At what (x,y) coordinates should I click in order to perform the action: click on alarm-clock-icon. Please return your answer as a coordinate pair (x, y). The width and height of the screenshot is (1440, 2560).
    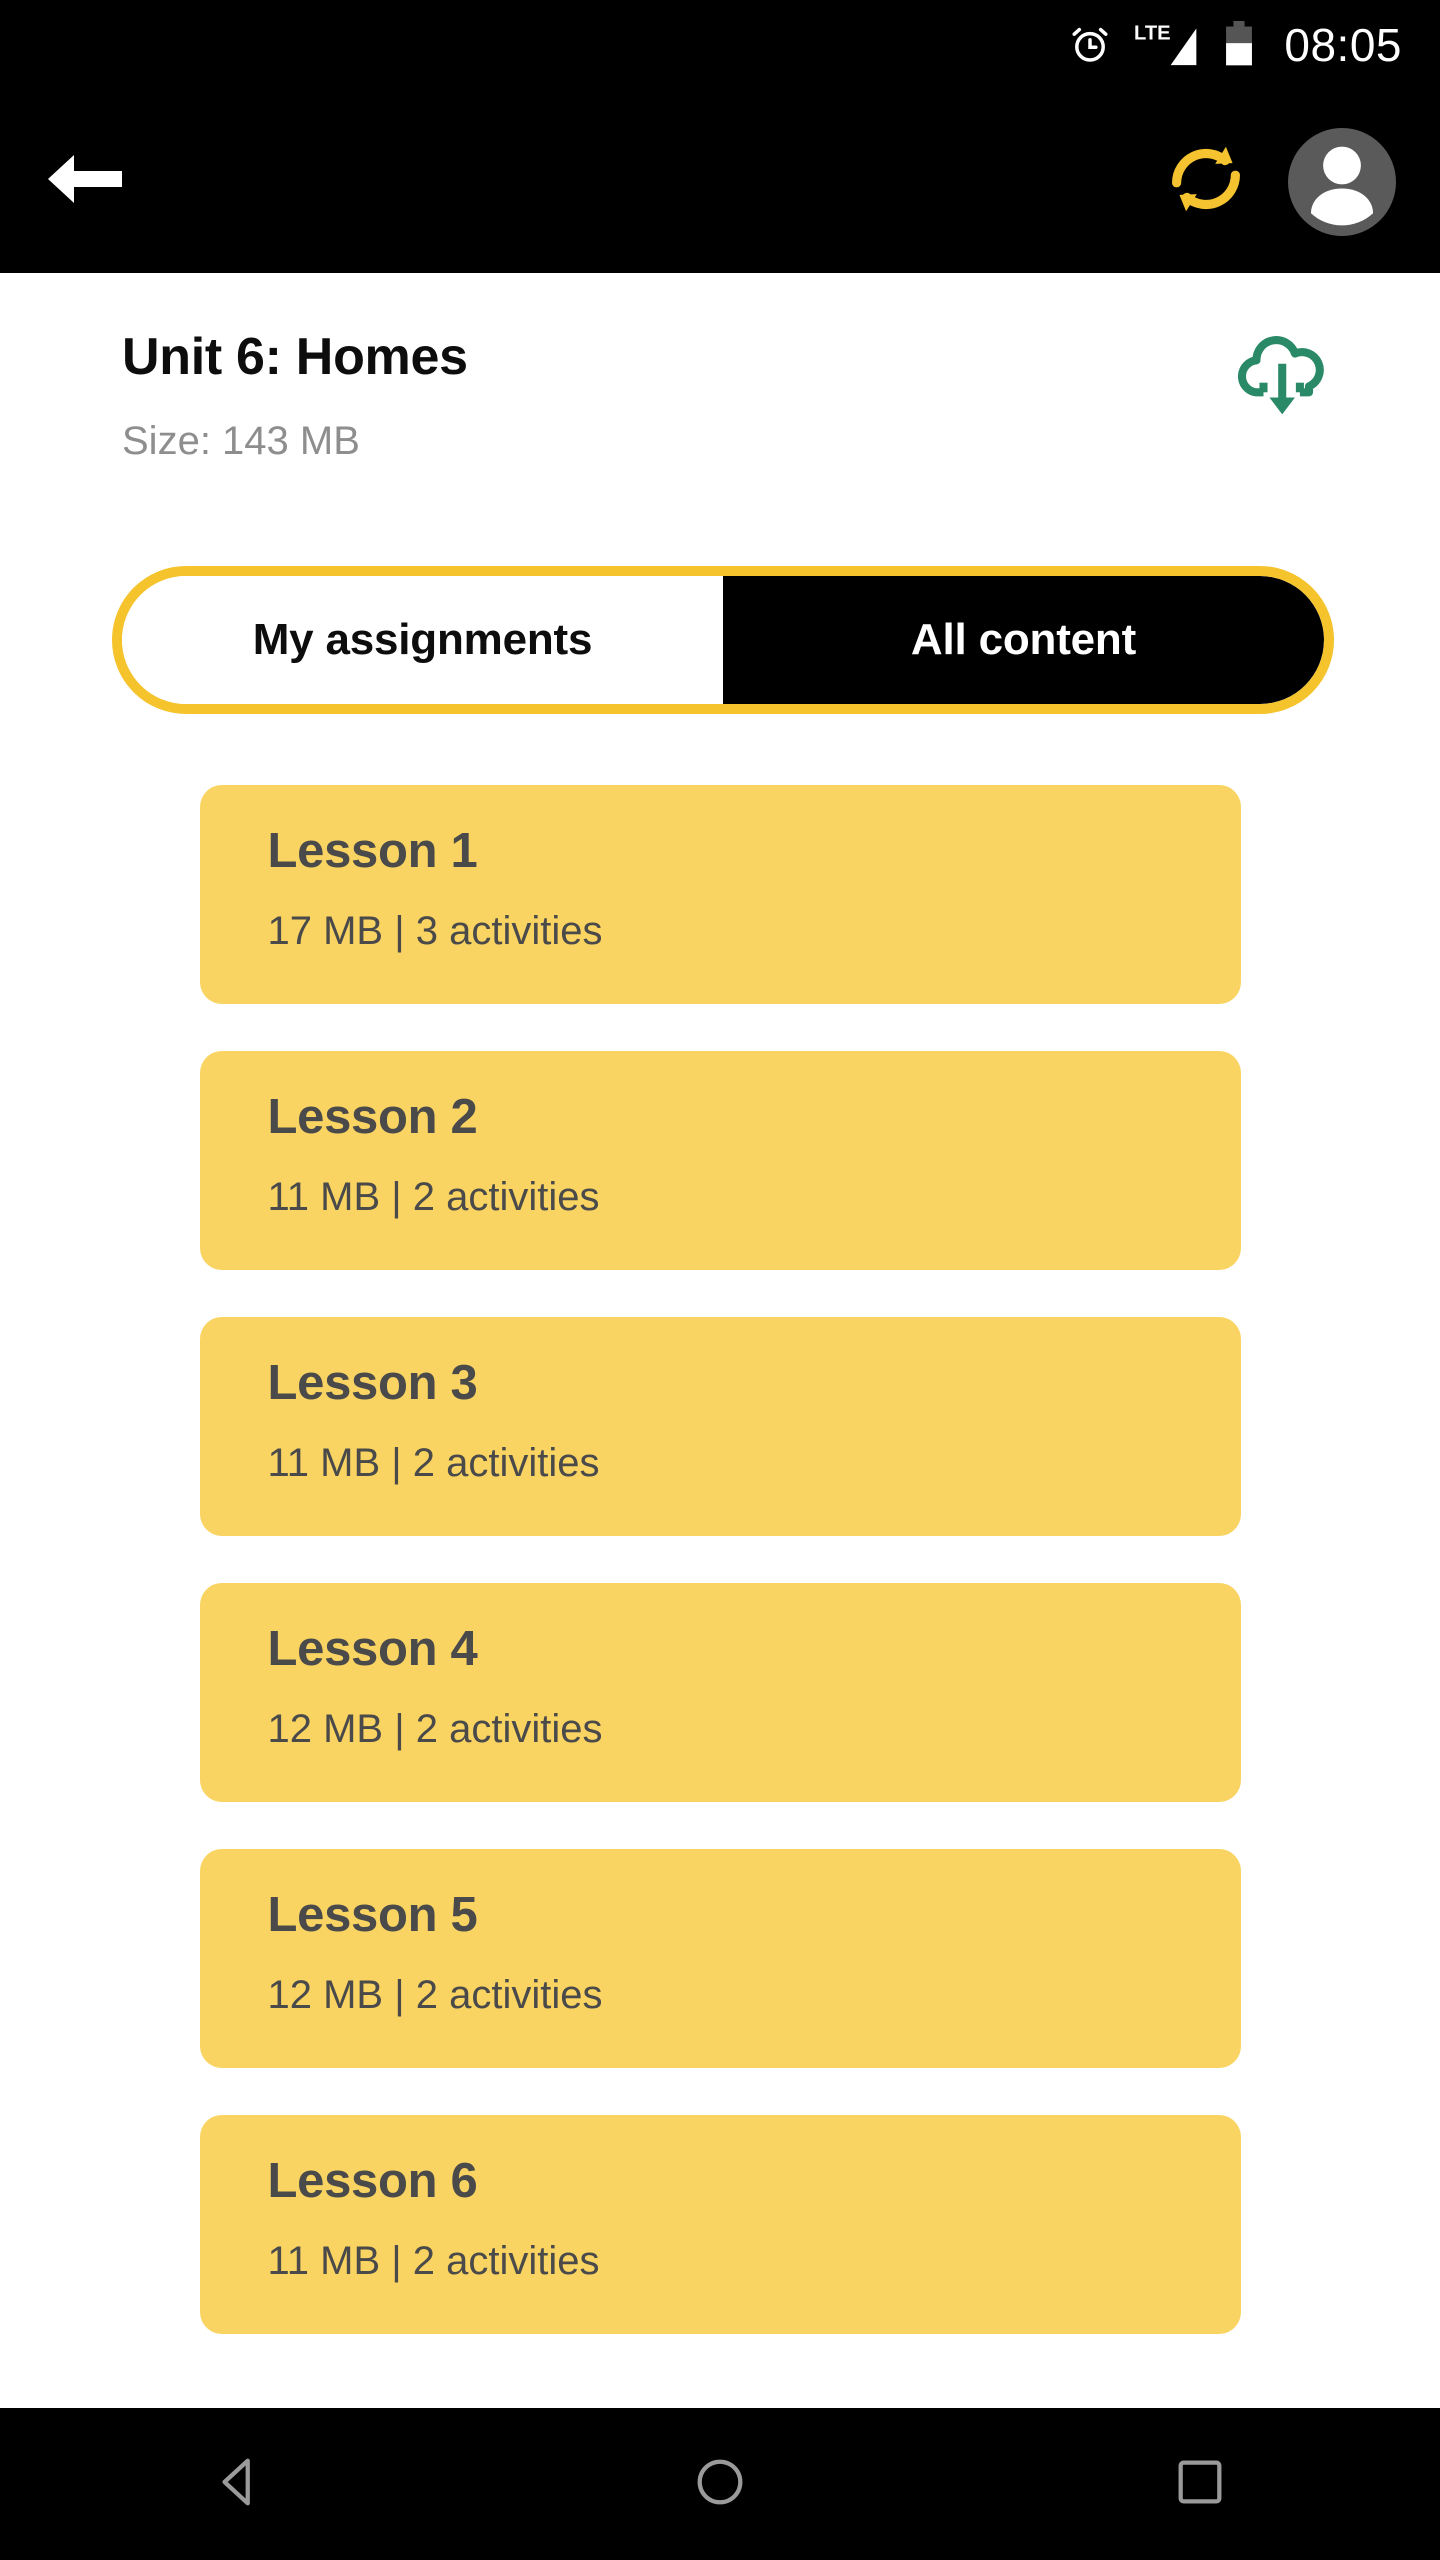
    Looking at the image, I should click on (1090, 45).